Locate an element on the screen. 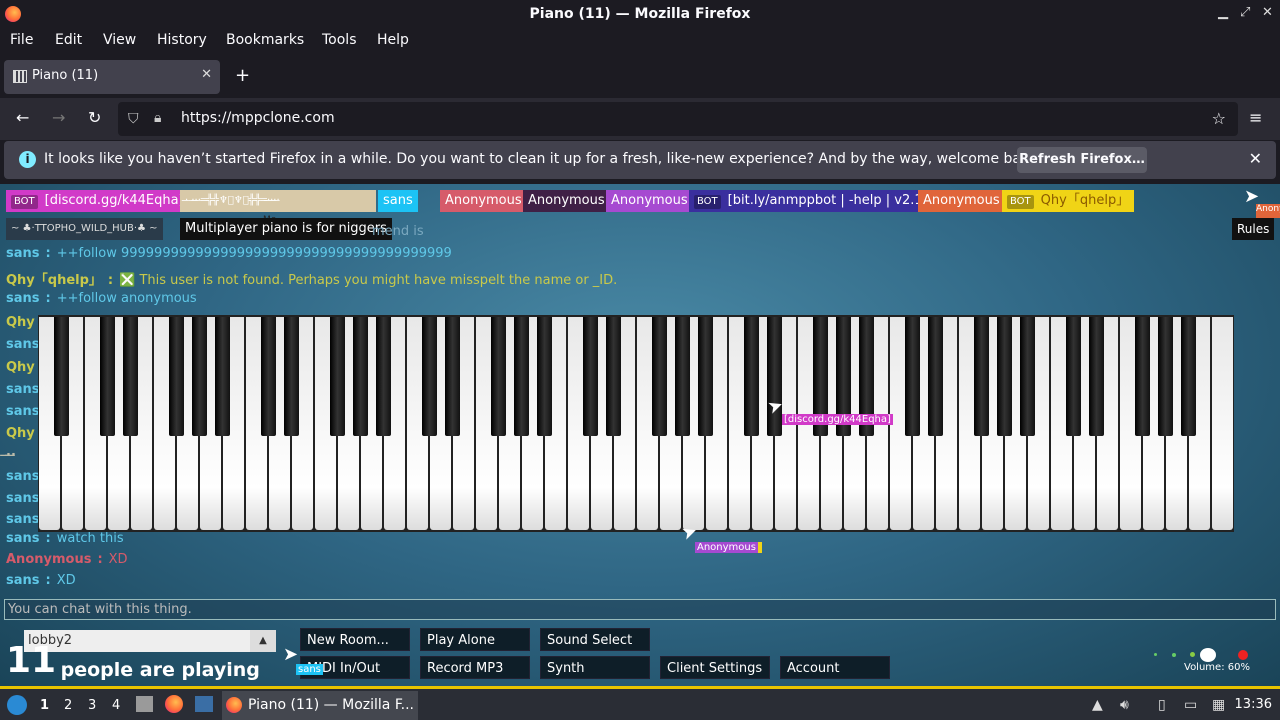  workspace-1: 1 is located at coordinates (44, 705).